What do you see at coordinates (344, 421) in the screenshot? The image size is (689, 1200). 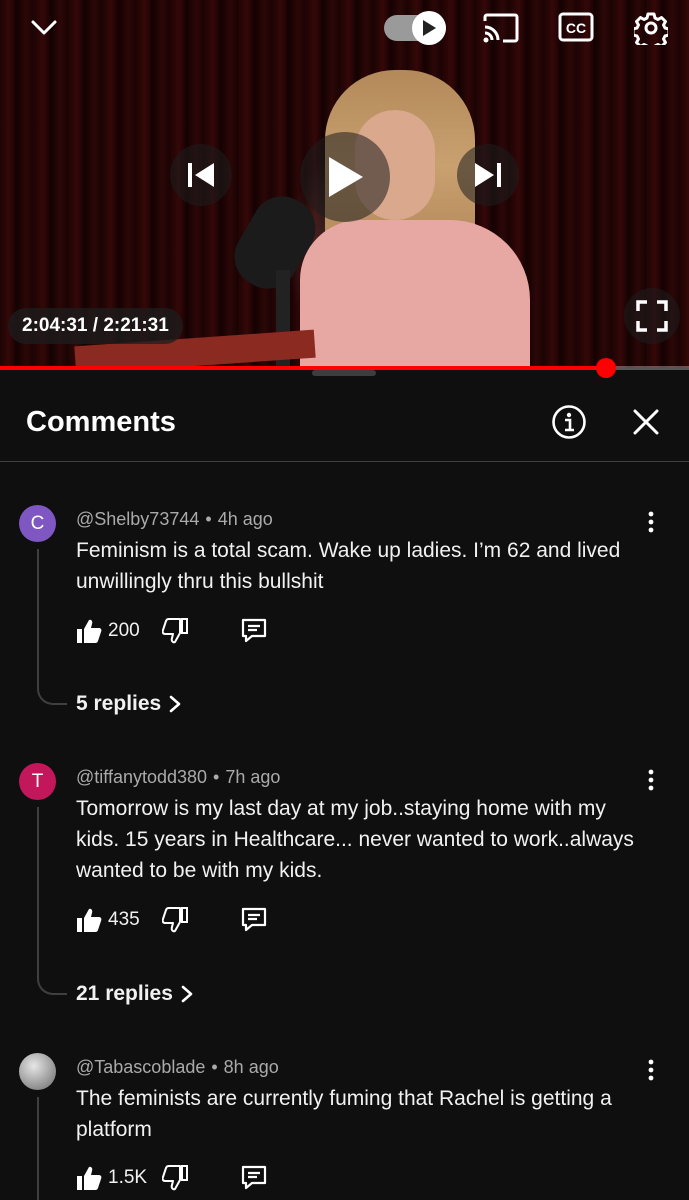 I see `comments-header: Comments` at bounding box center [344, 421].